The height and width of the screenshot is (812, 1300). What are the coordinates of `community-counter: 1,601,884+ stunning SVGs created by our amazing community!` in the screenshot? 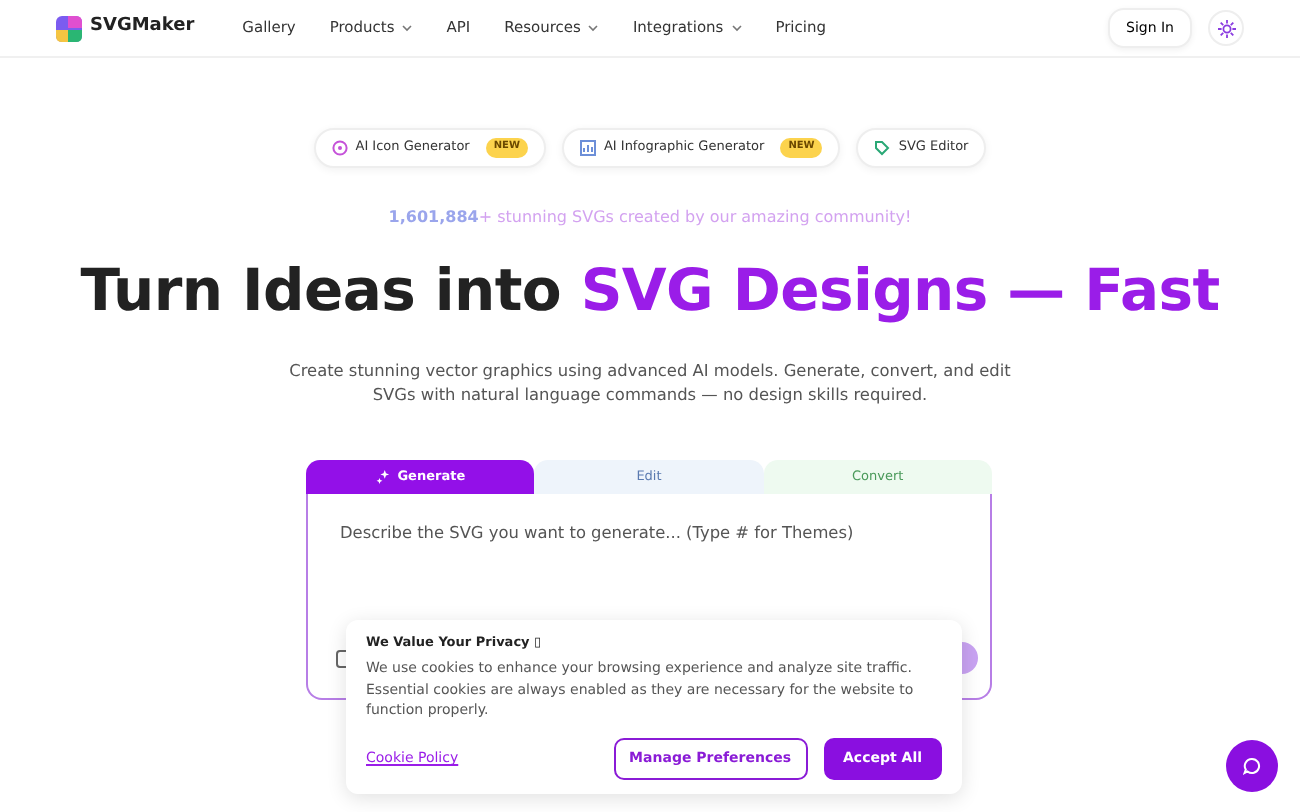 It's located at (650, 217).